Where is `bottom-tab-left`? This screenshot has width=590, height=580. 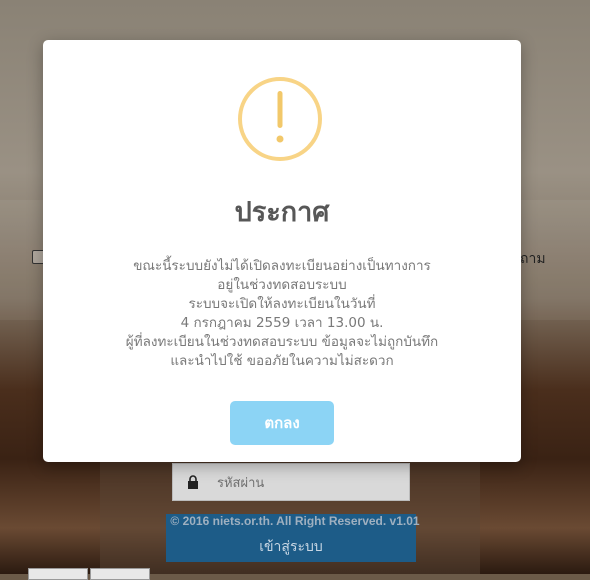 bottom-tab-left is located at coordinates (58, 574).